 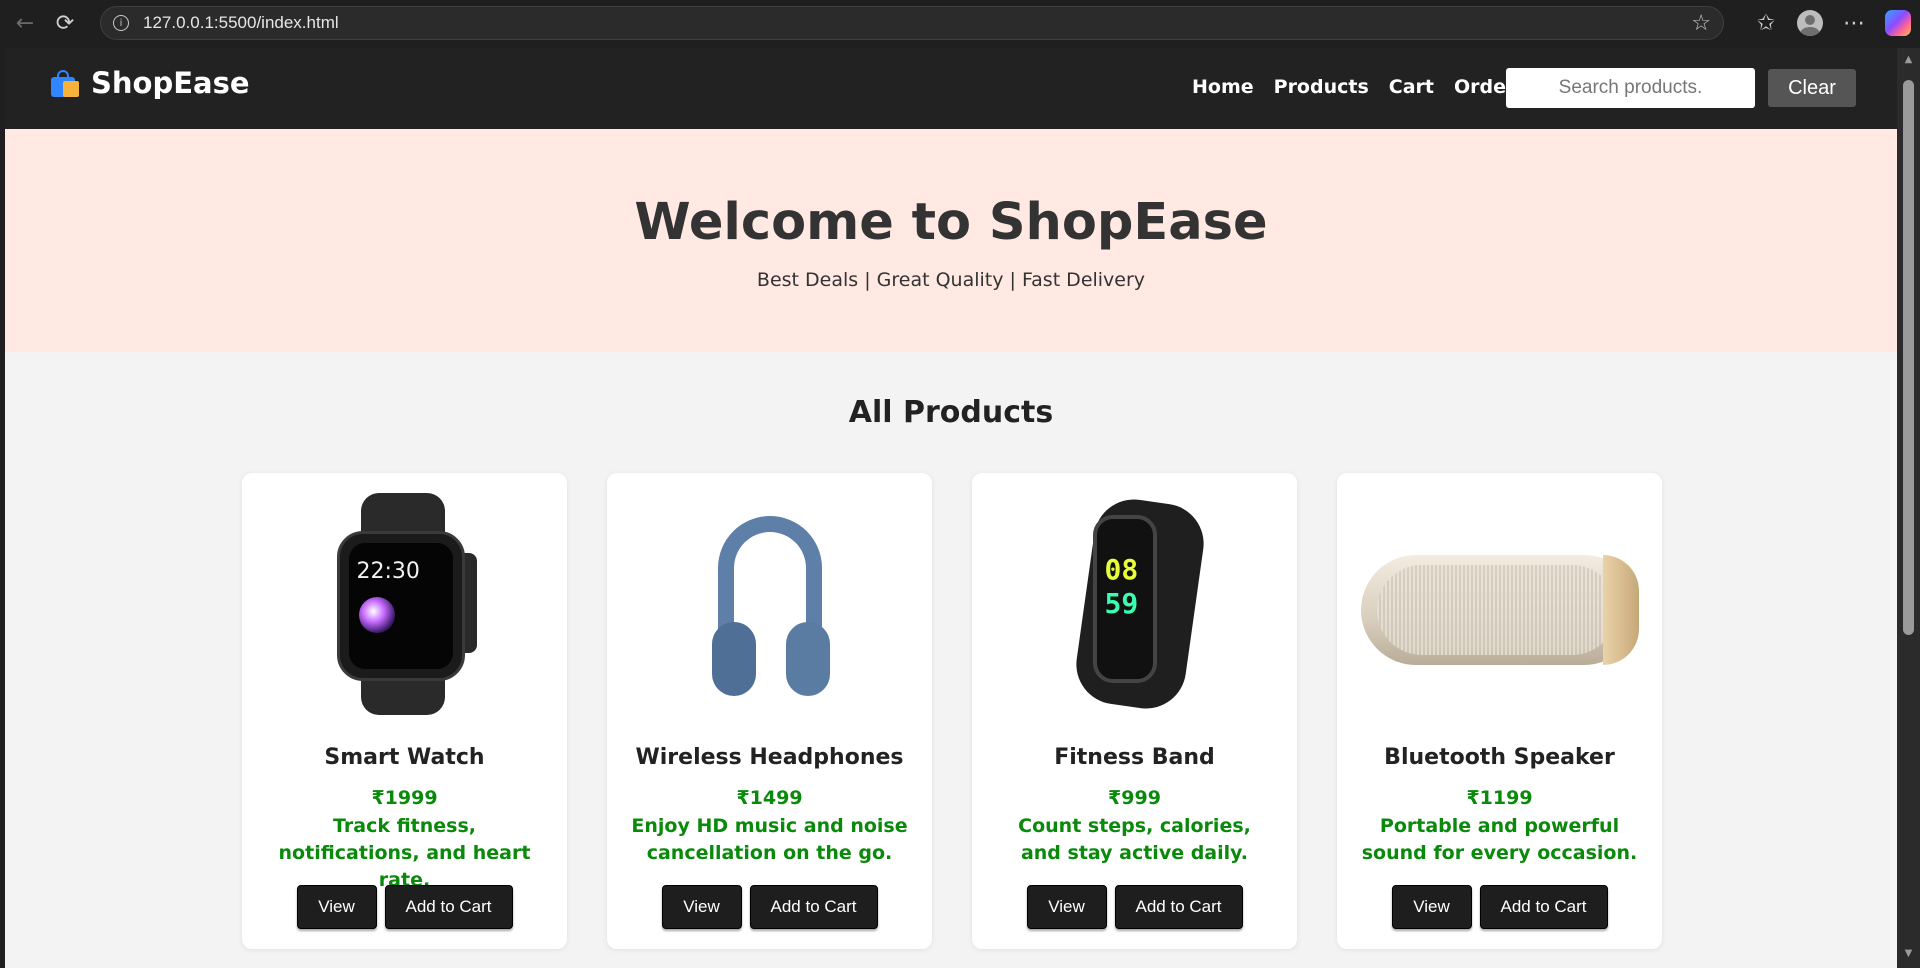 What do you see at coordinates (1908, 59) in the screenshot?
I see `scroll-up-arrow-icon: ▲` at bounding box center [1908, 59].